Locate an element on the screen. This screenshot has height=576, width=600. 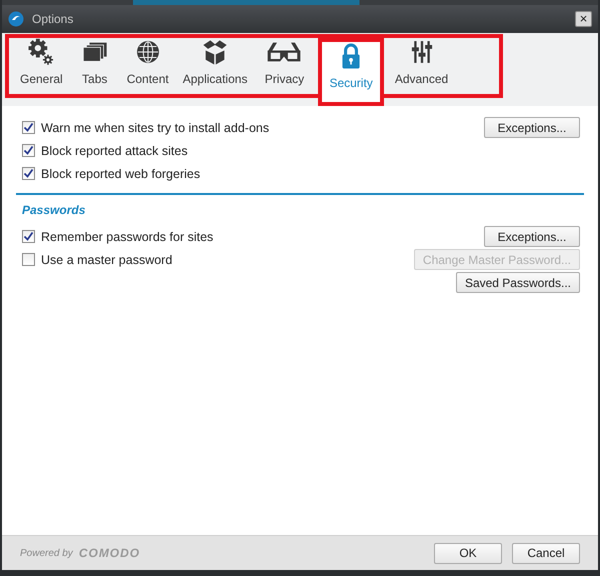
dialog-button: Cancel is located at coordinates (546, 553).